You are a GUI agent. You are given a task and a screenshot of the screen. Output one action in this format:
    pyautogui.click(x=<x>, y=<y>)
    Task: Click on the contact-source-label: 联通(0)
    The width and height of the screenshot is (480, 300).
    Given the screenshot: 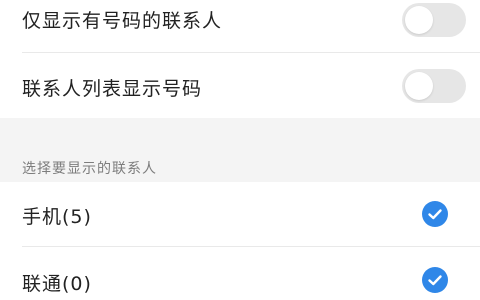 What is the action you would take?
    pyautogui.click(x=57, y=284)
    